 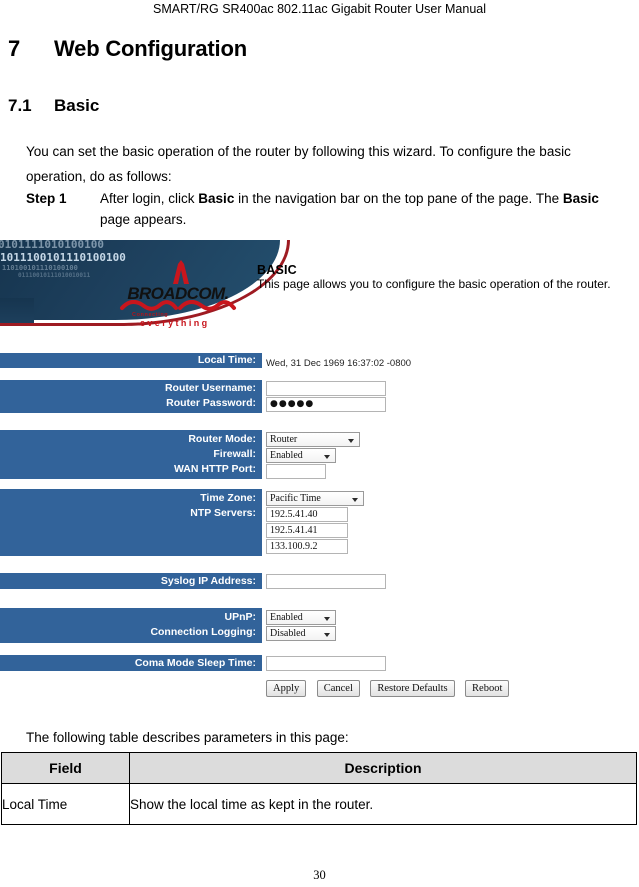 What do you see at coordinates (54, 275) in the screenshot?
I see `binary-pattern-line-4: 01110010111010010011` at bounding box center [54, 275].